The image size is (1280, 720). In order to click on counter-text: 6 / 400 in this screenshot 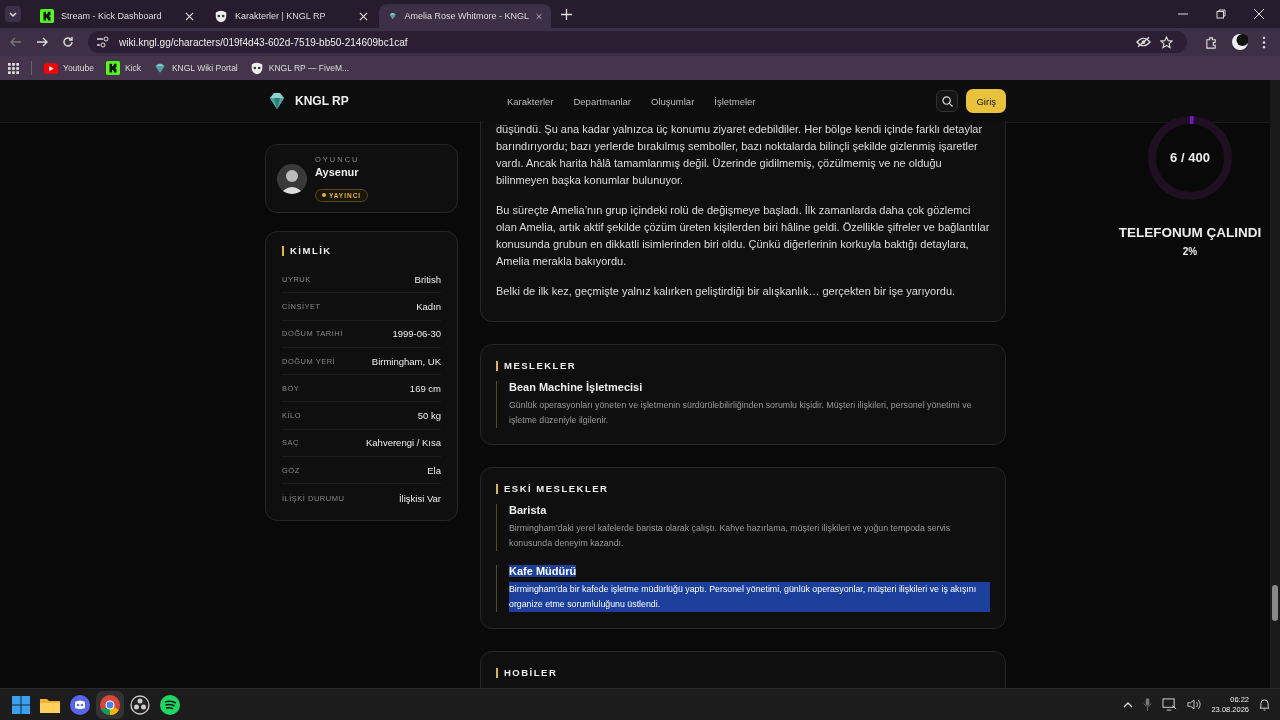, I will do `click(1190, 157)`.